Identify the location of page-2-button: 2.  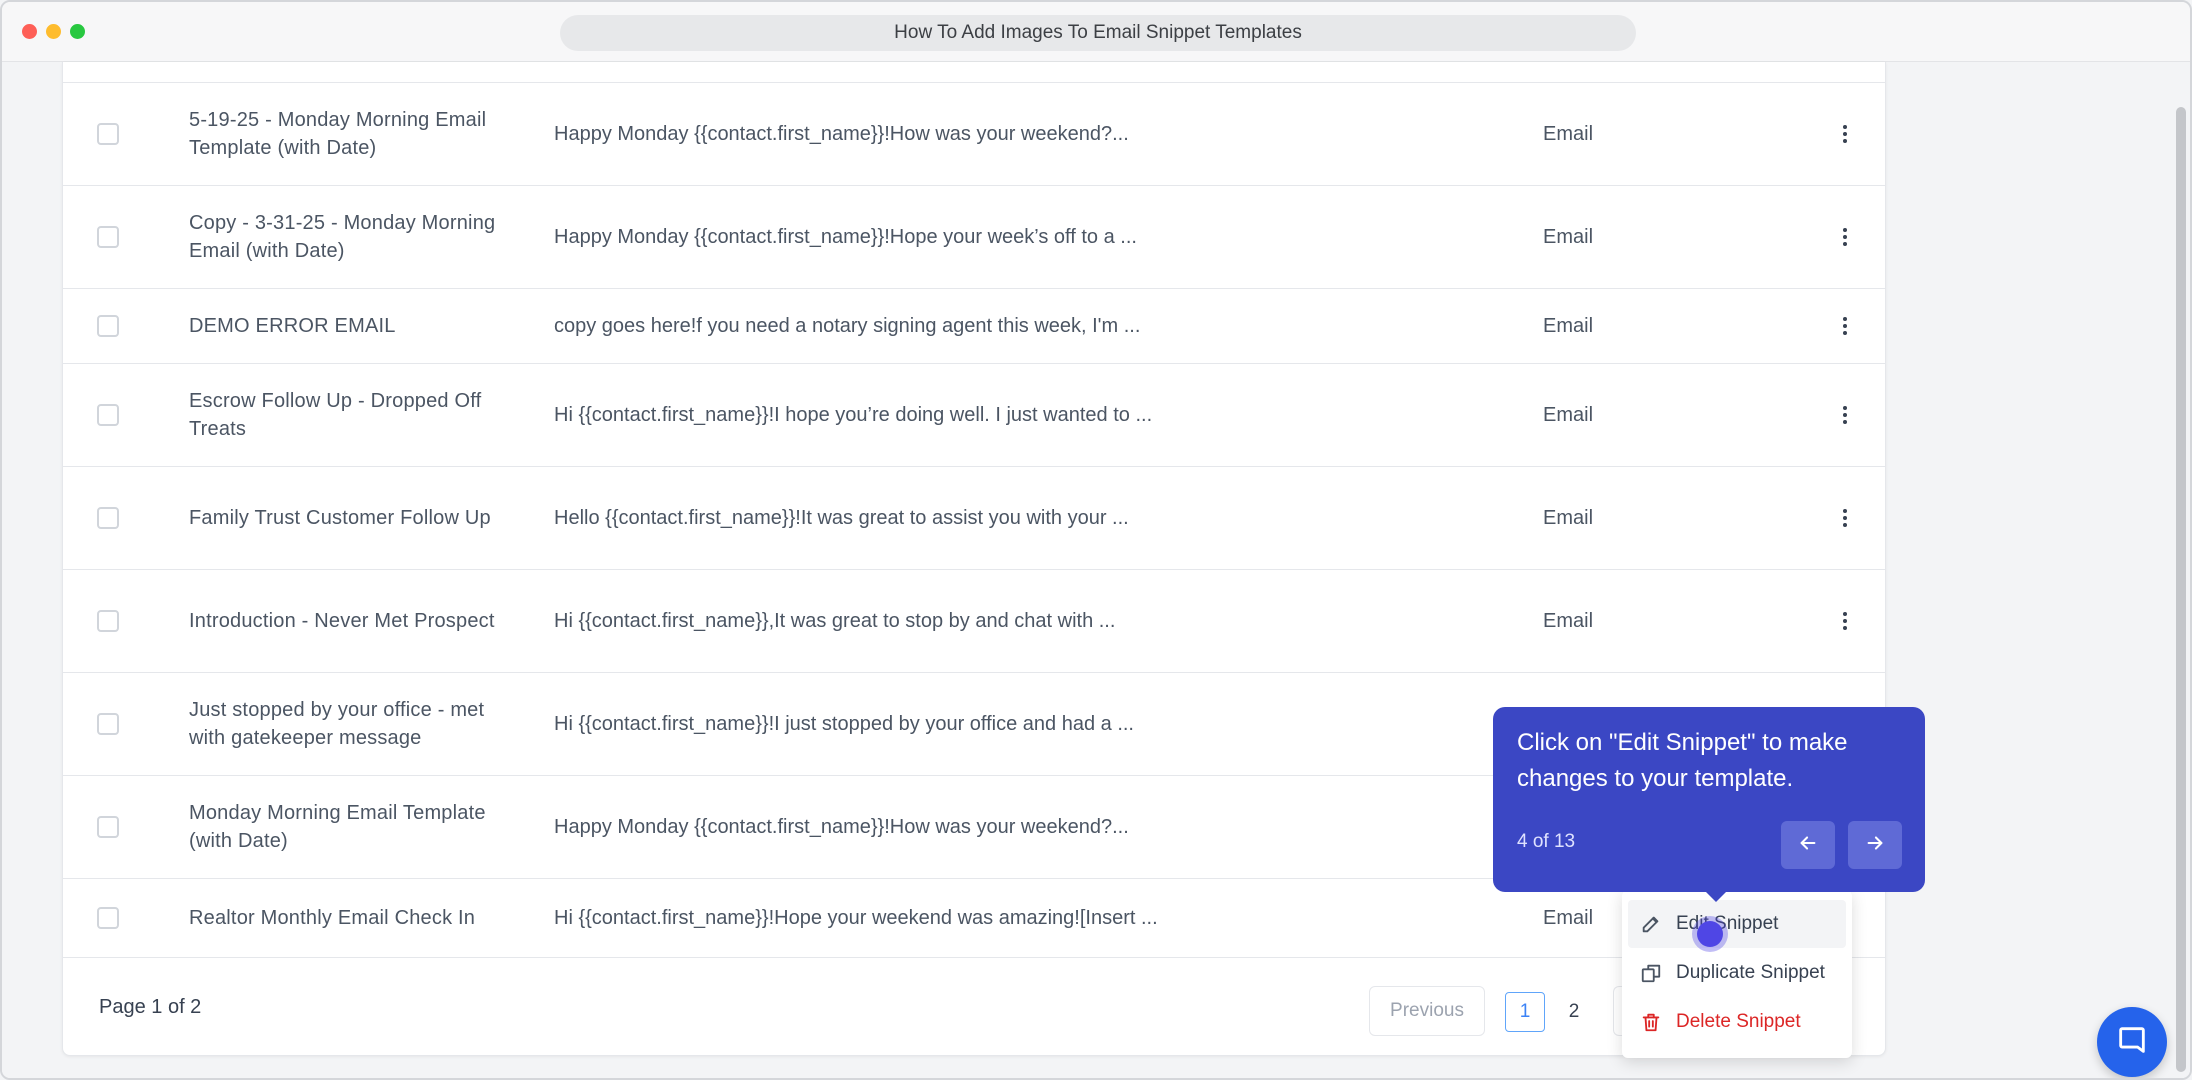
(1574, 1012).